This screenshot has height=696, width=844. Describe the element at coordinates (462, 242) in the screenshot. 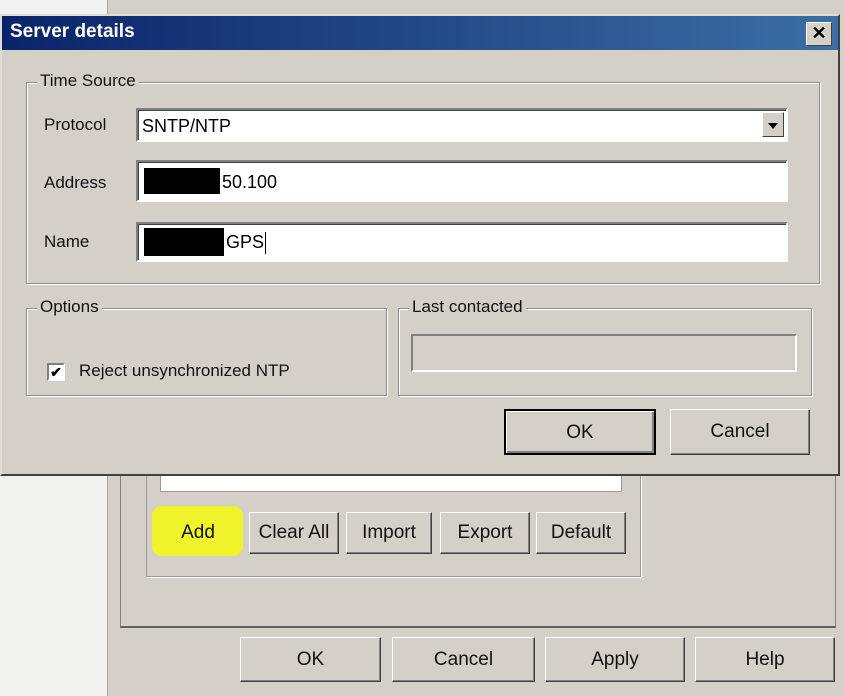

I see `name-field: GPS` at that location.